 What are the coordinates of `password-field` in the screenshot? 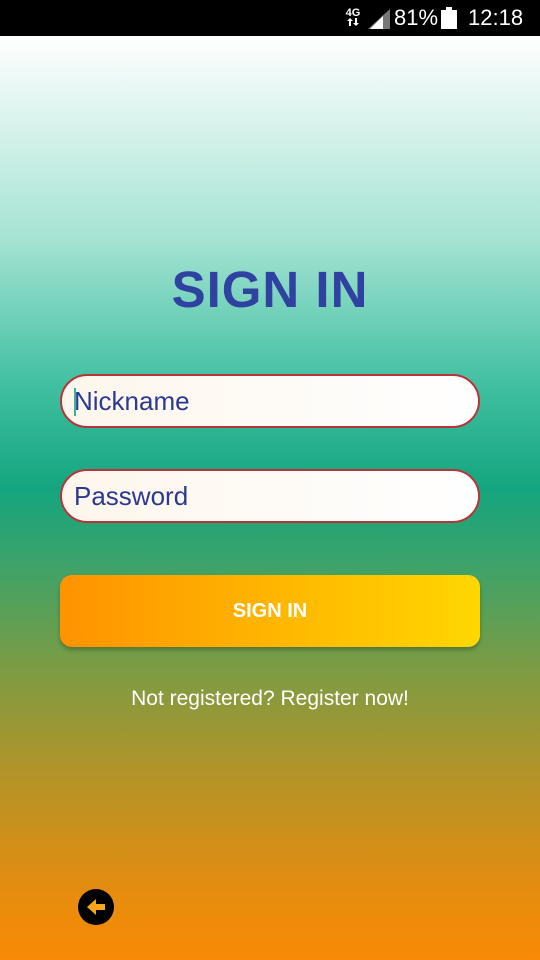 It's located at (270, 496).